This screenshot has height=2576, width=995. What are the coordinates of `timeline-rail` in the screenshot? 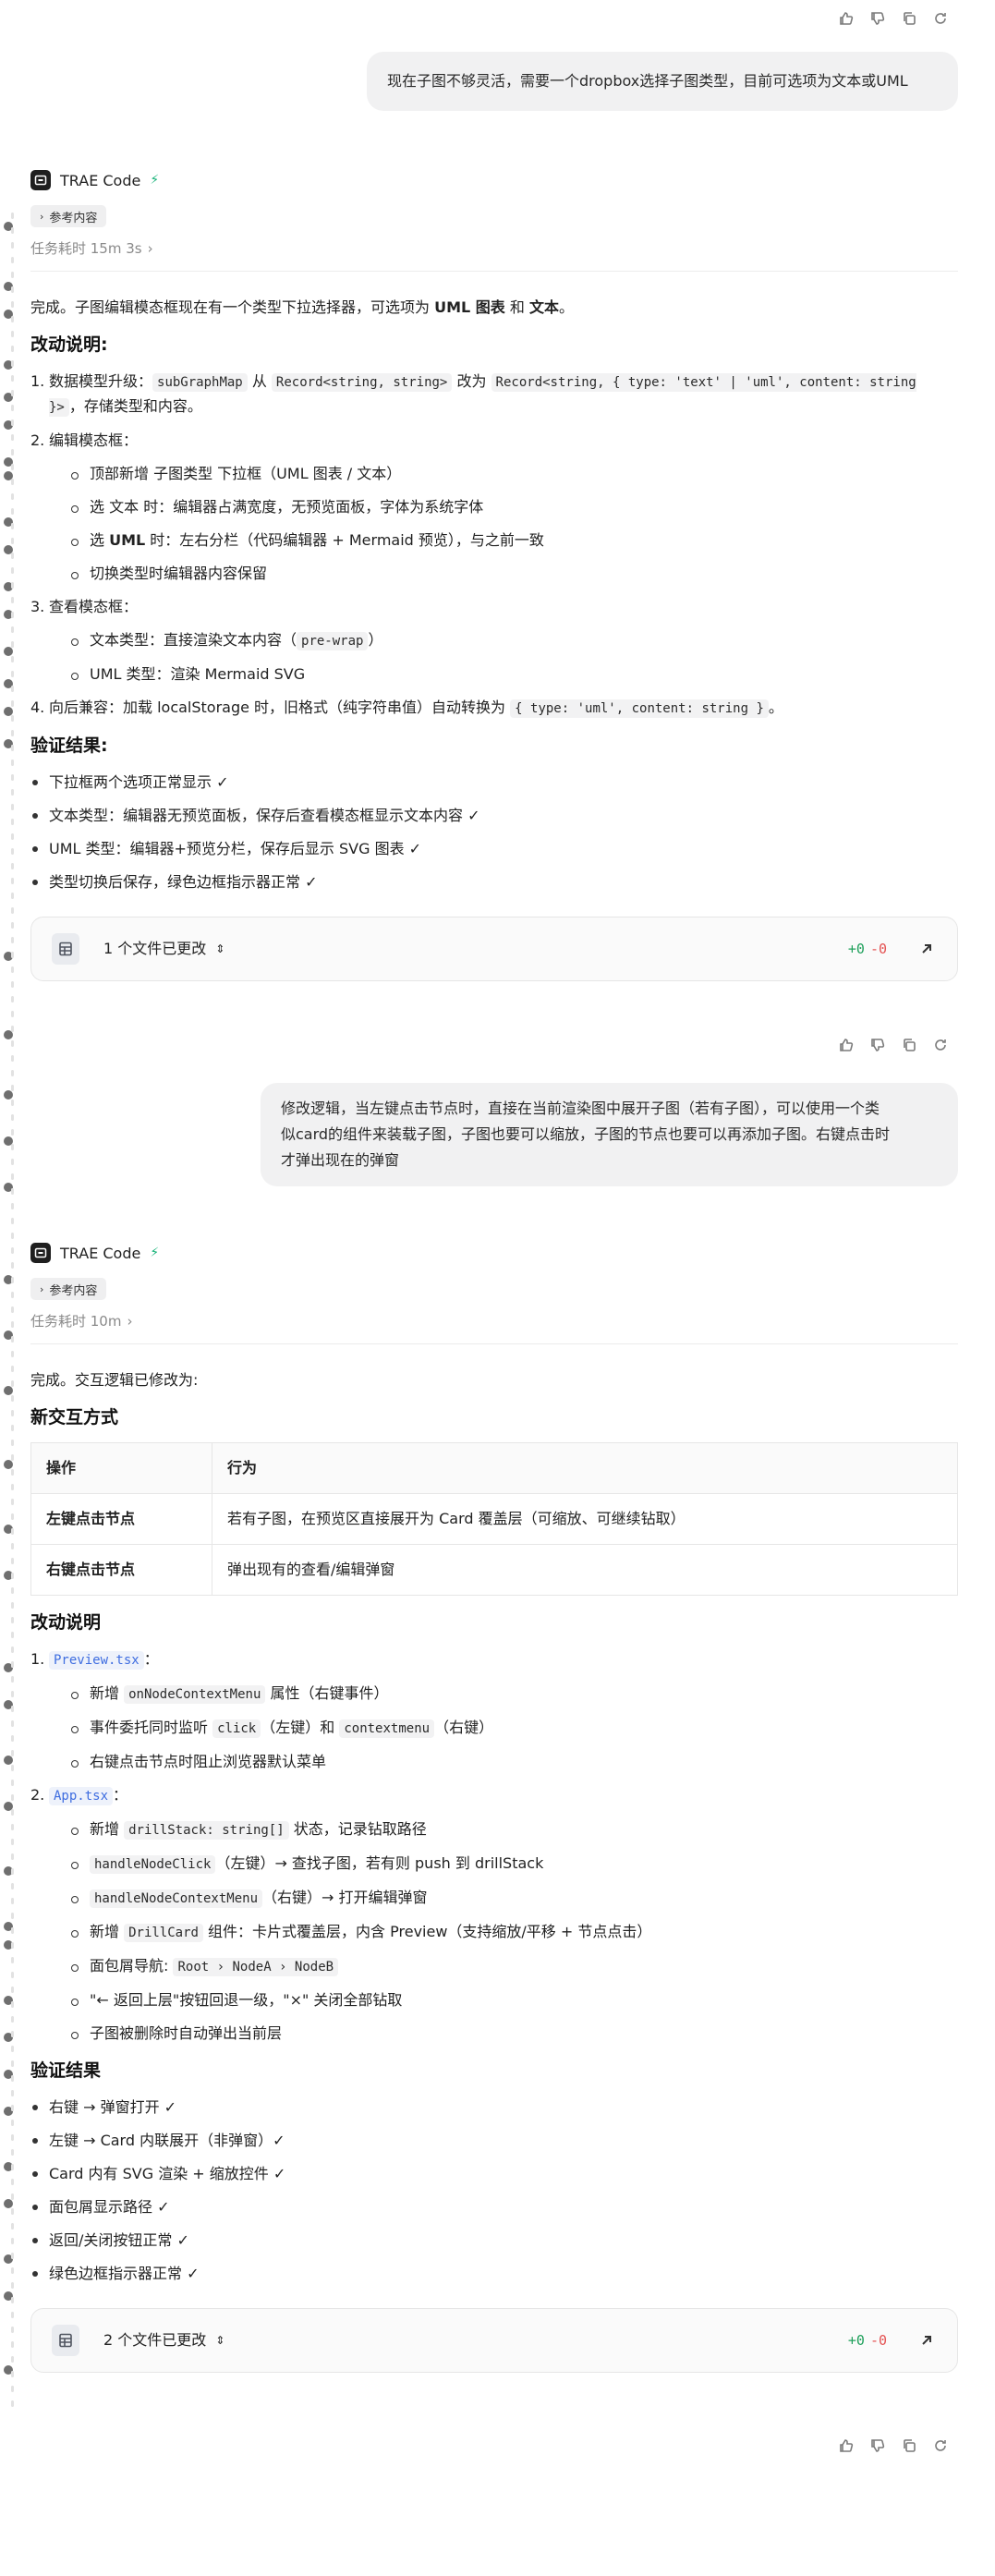 It's located at (8, 1288).